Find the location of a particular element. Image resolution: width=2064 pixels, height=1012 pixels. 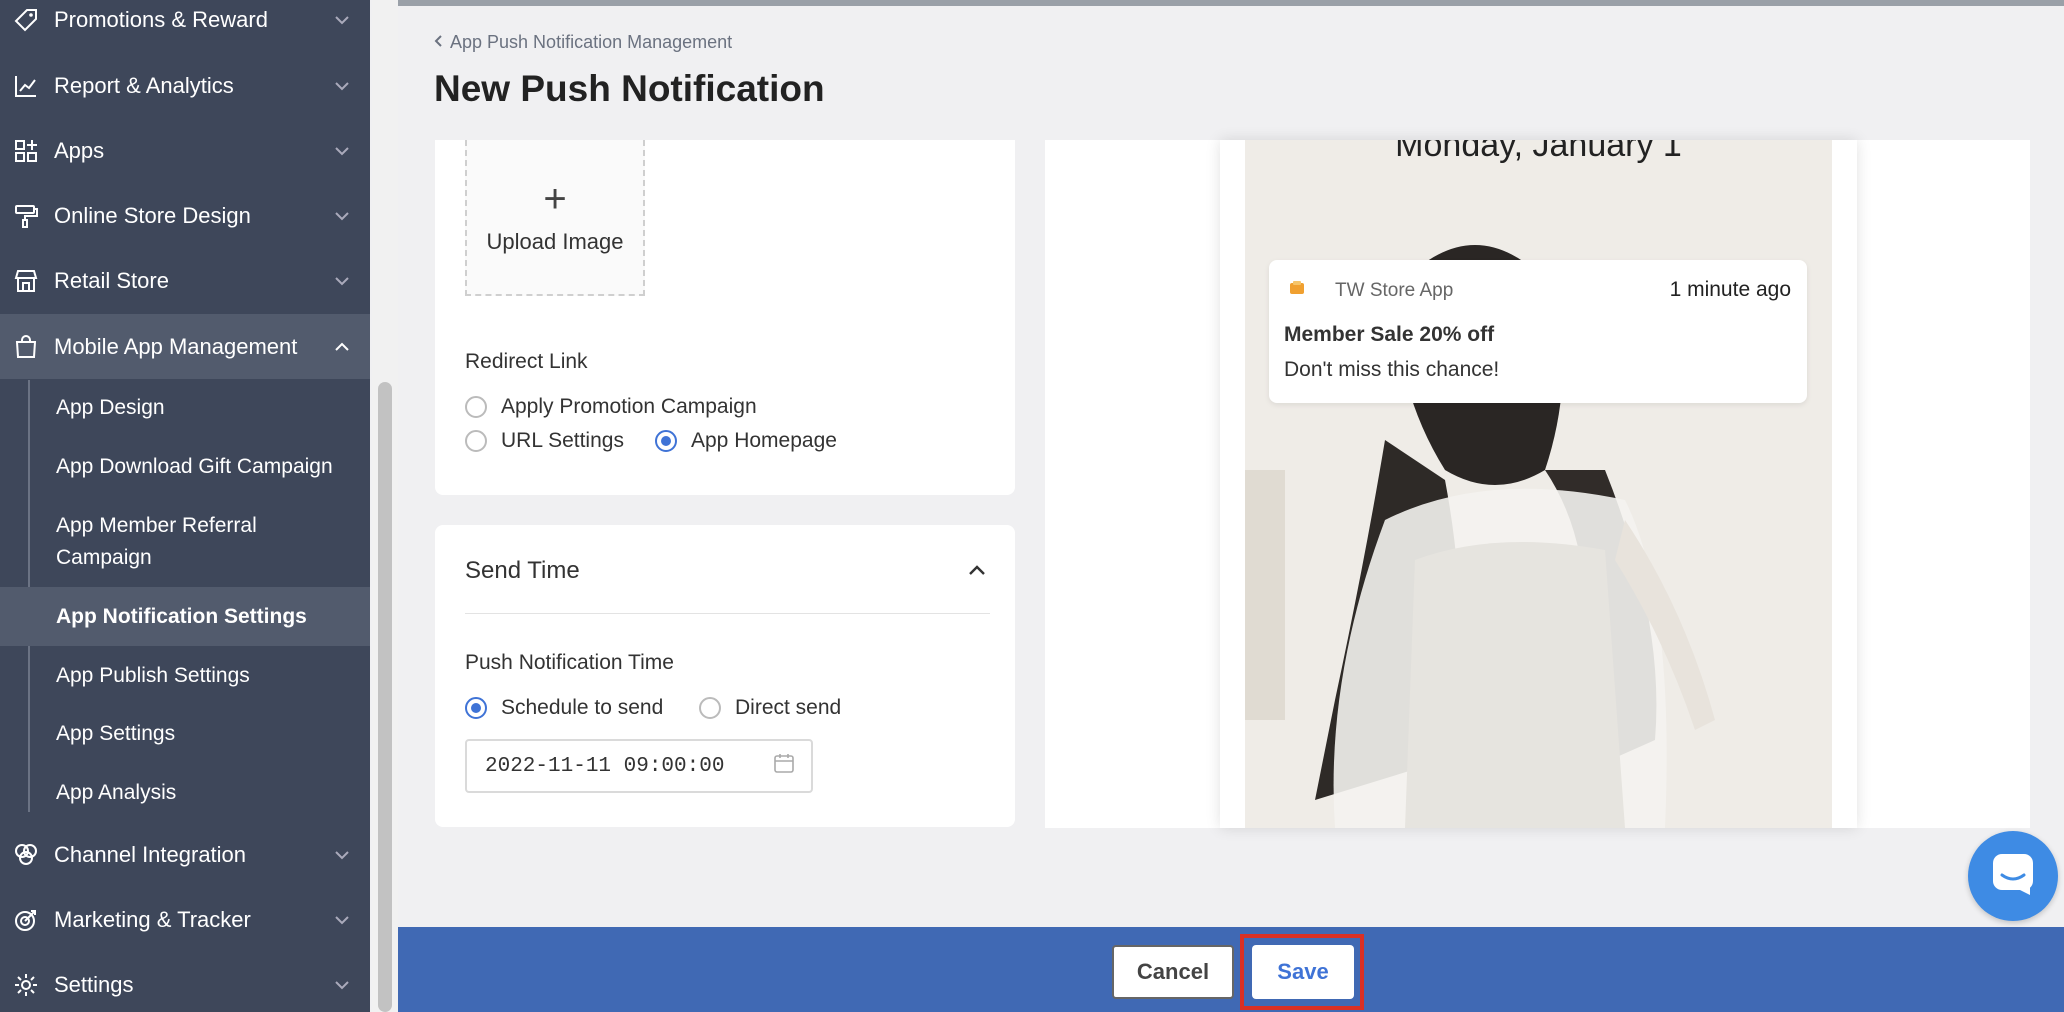

sidebar-subitem-app-settings: App Settings is located at coordinates (185, 734).